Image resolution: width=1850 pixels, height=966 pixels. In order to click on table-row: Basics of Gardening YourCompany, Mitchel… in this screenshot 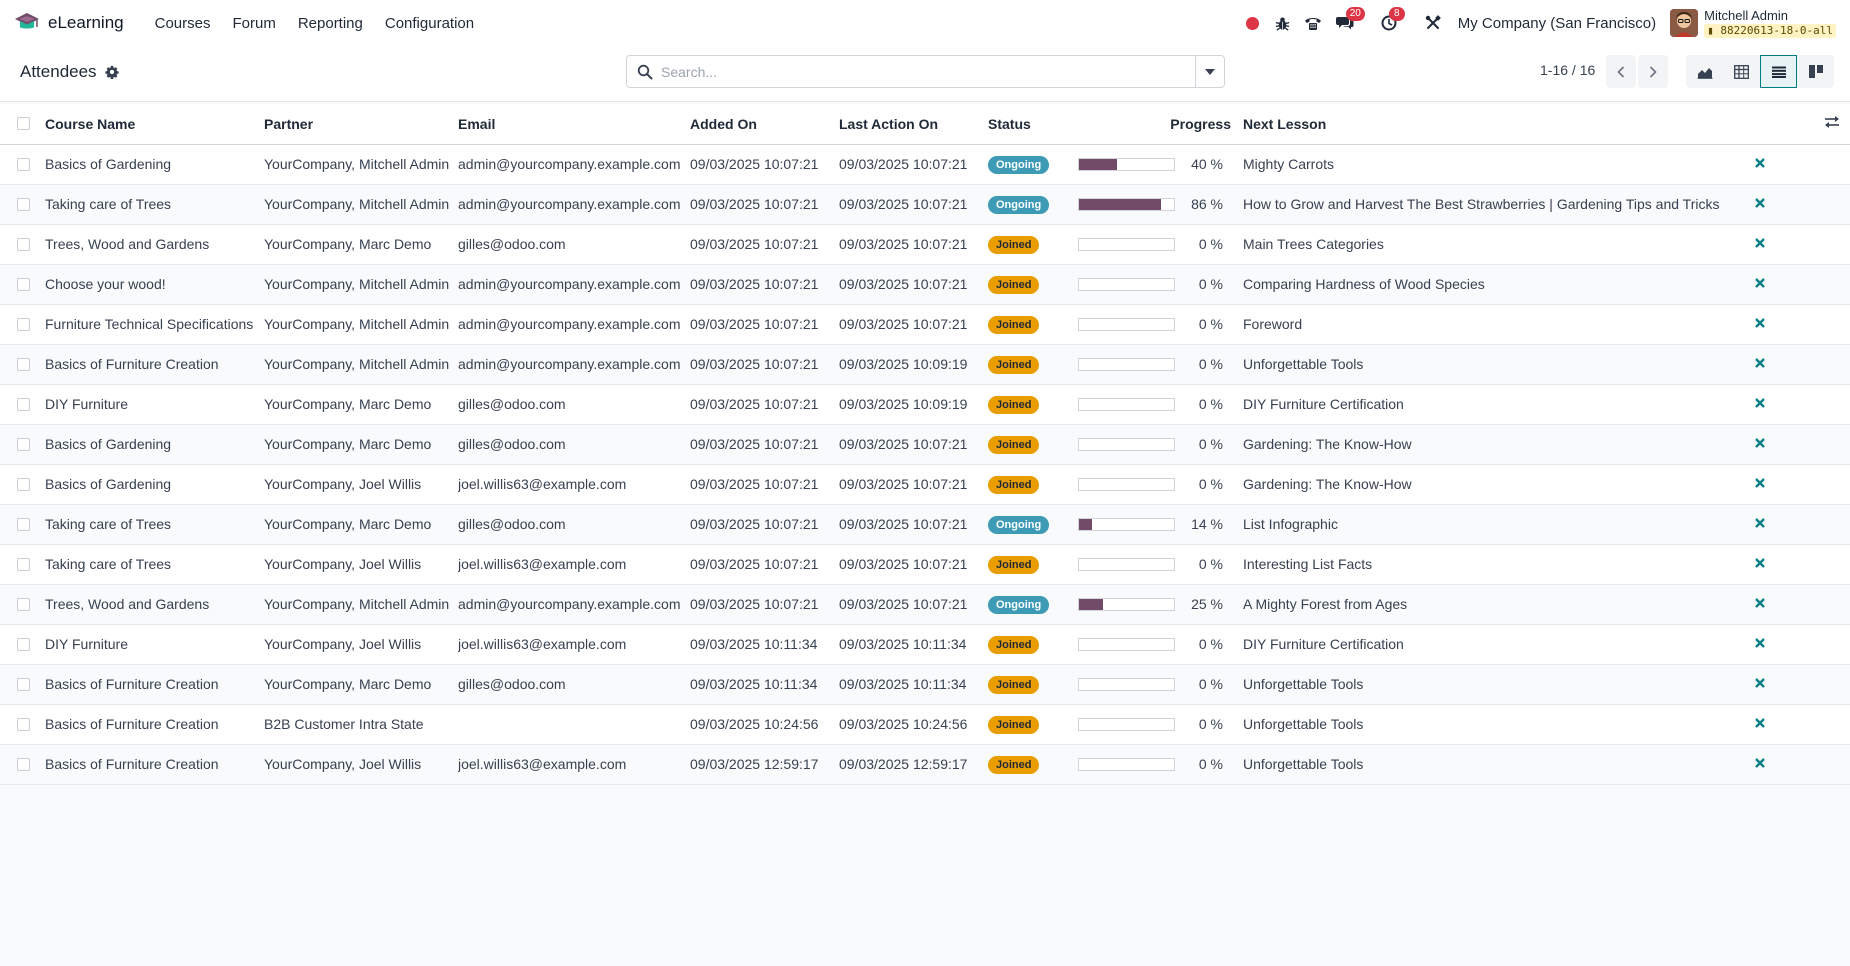, I will do `click(925, 164)`.